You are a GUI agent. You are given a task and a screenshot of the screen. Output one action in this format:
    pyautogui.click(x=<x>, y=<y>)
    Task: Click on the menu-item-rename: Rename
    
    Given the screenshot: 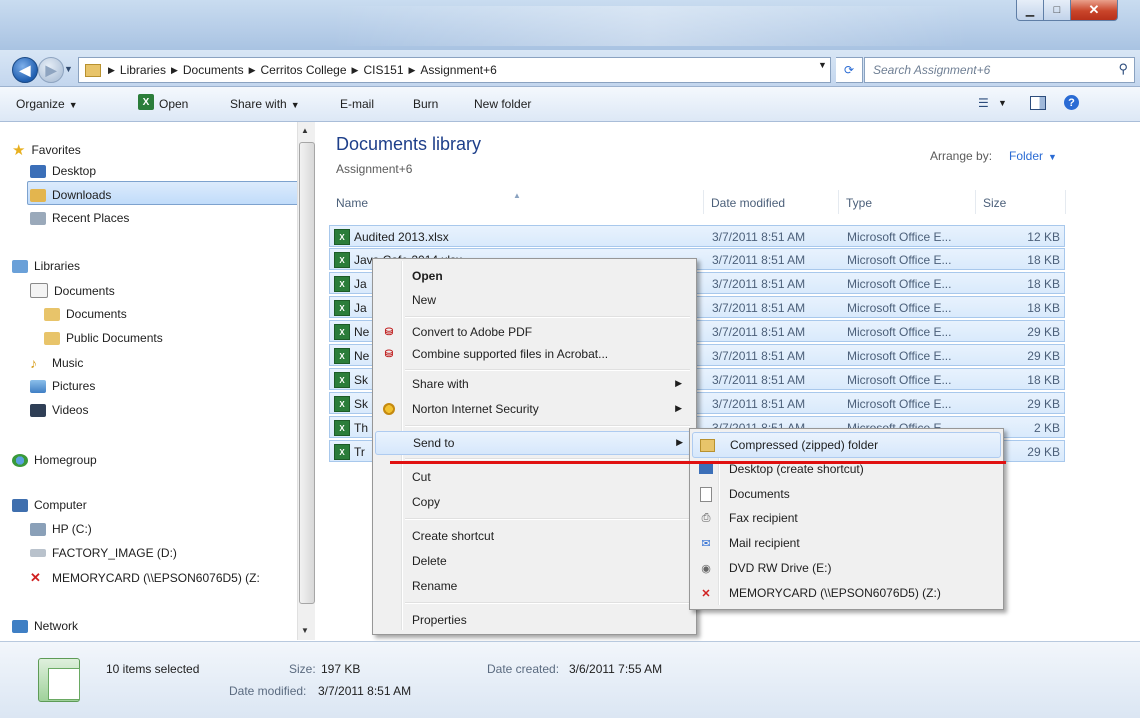 What is the action you would take?
    pyautogui.click(x=533, y=586)
    